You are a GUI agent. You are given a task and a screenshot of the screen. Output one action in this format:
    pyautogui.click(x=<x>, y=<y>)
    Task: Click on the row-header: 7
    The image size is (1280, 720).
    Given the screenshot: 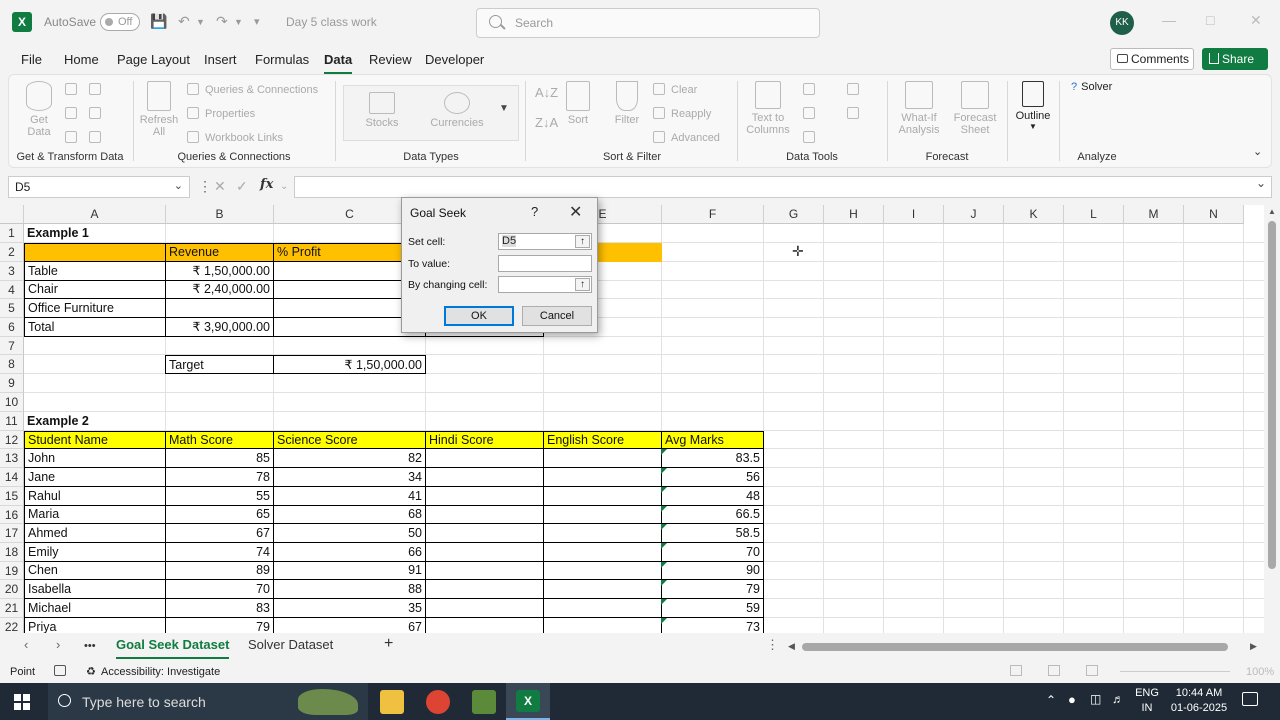 What is the action you would take?
    pyautogui.click(x=12, y=346)
    